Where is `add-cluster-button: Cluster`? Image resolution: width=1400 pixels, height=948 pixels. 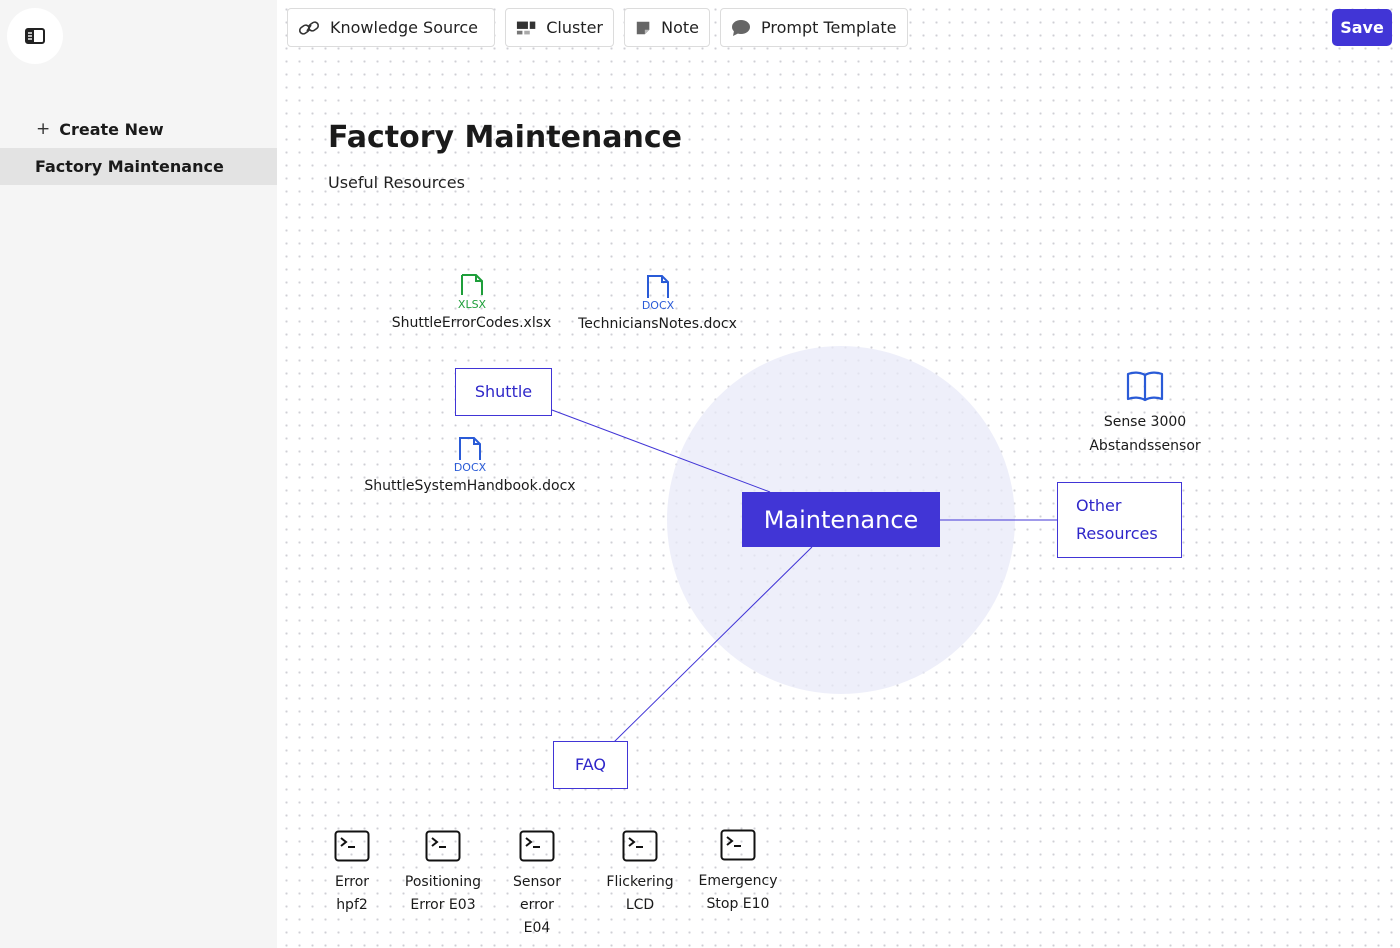 add-cluster-button: Cluster is located at coordinates (559, 27).